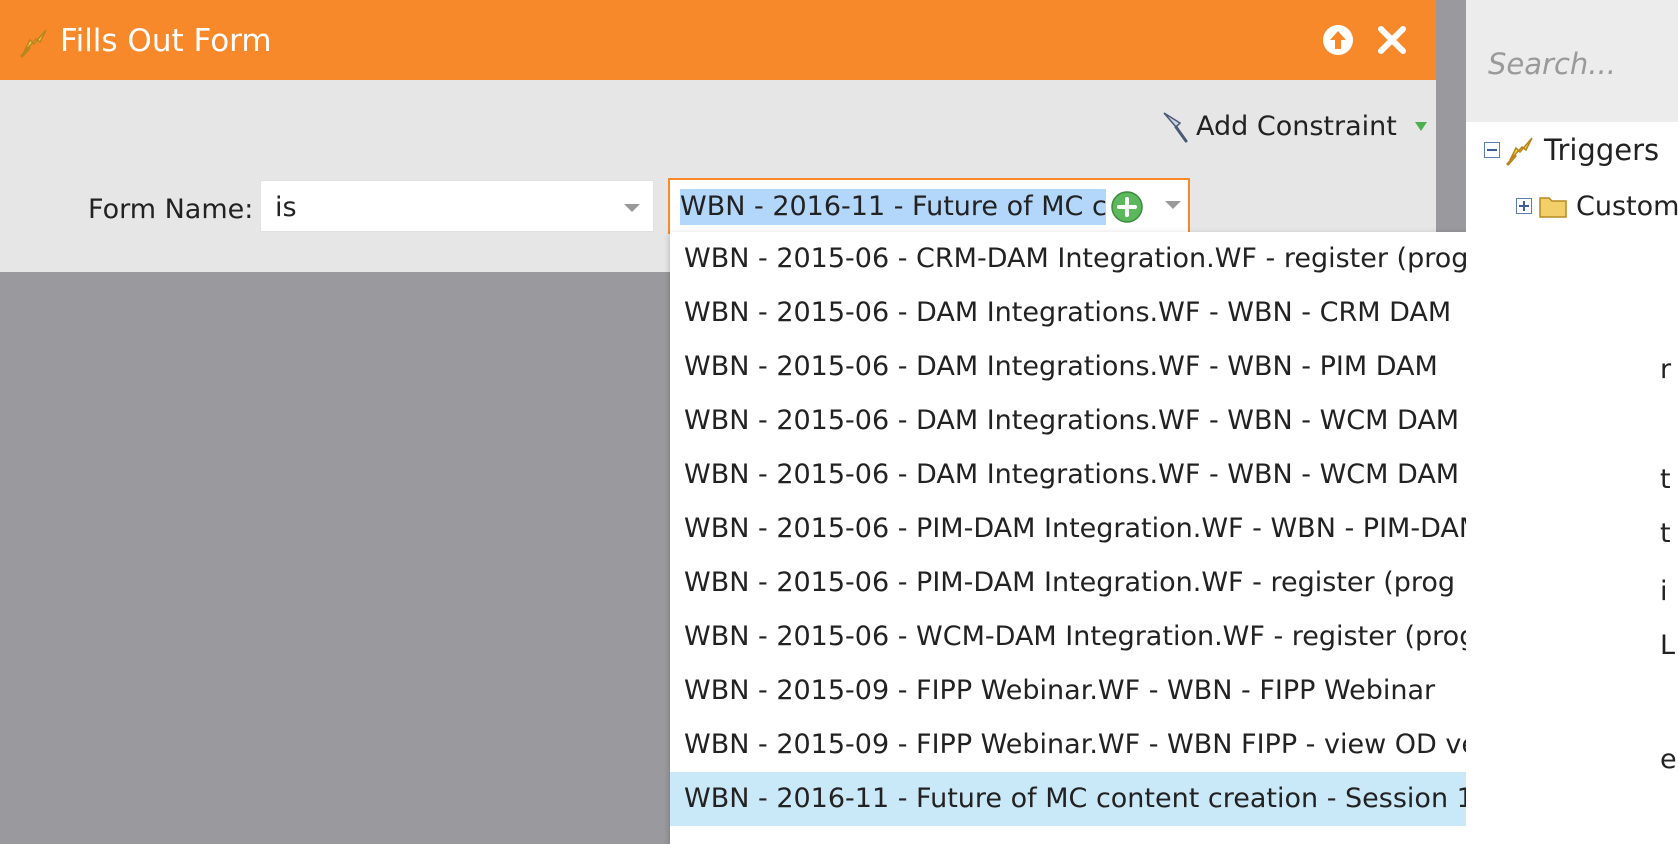 Image resolution: width=1678 pixels, height=844 pixels. I want to click on trigger-tree: Triggers Custom r t t i L e, so click(1572, 483).